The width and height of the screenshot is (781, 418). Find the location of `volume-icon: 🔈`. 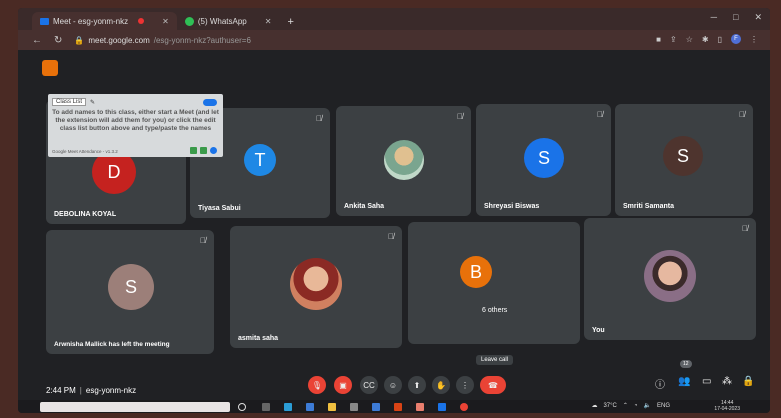

volume-icon: 🔈 is located at coordinates (647, 405).